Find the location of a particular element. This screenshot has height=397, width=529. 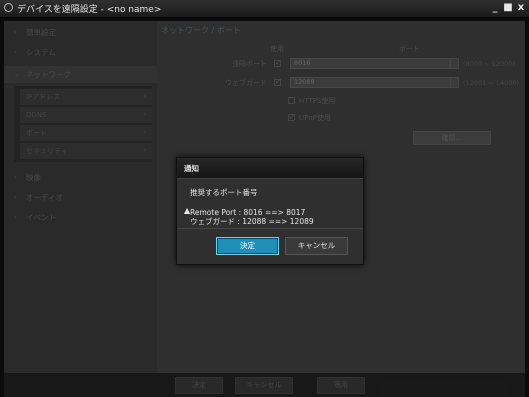

sidebar-sub-item-ip-address: IPアドレス › is located at coordinates (86, 97).